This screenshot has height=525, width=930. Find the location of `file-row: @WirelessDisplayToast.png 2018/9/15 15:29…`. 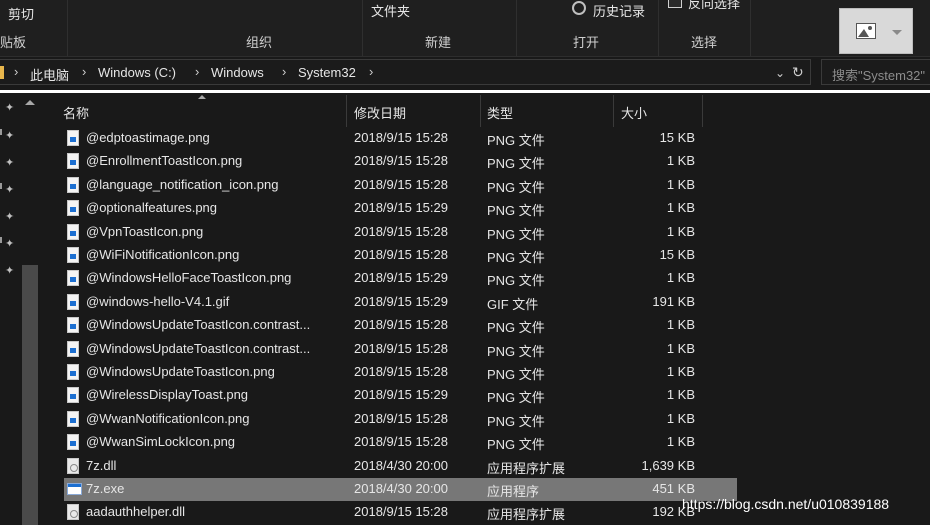

file-row: @WirelessDisplayToast.png 2018/9/15 15:29… is located at coordinates (485, 395).